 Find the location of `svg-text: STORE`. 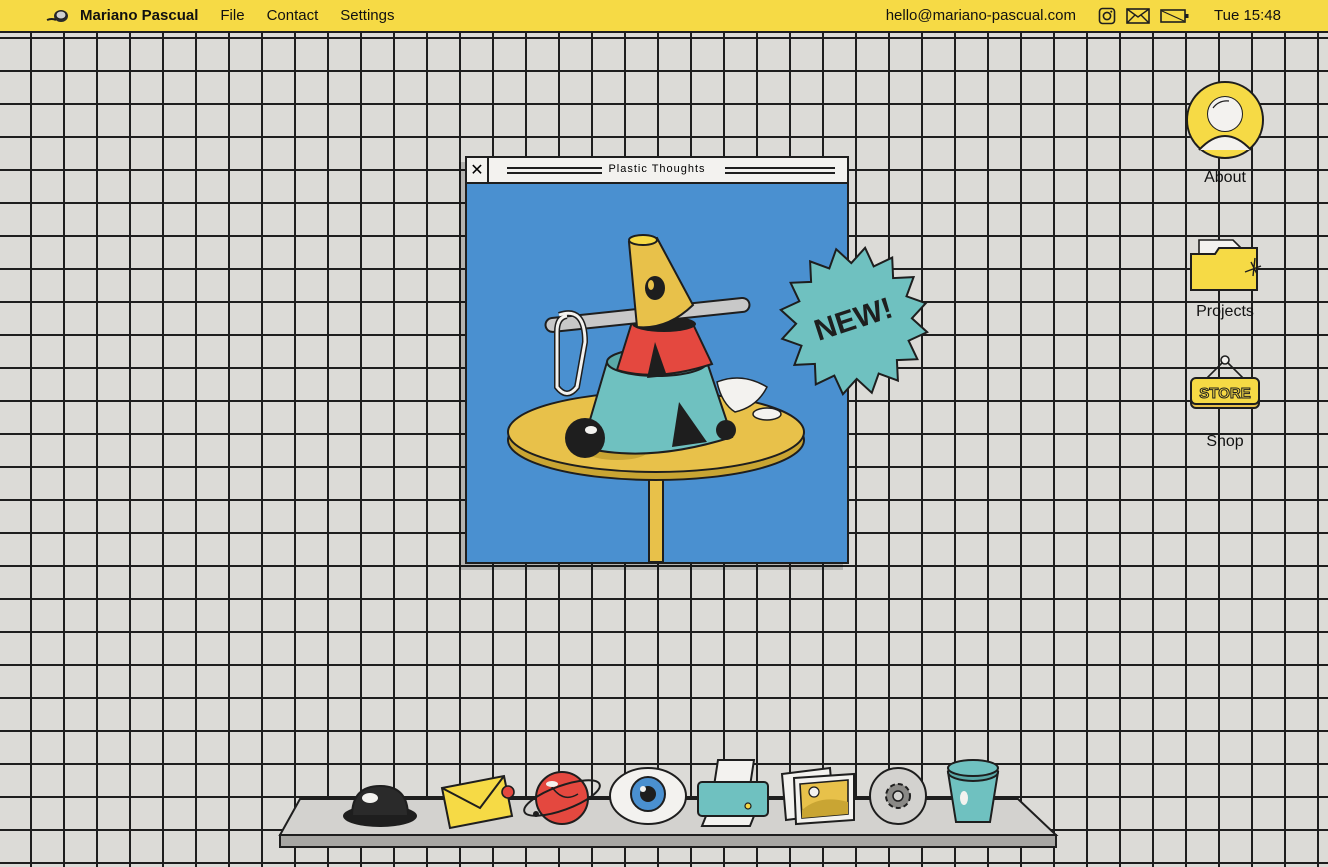

svg-text: STORE is located at coordinates (1224, 393).